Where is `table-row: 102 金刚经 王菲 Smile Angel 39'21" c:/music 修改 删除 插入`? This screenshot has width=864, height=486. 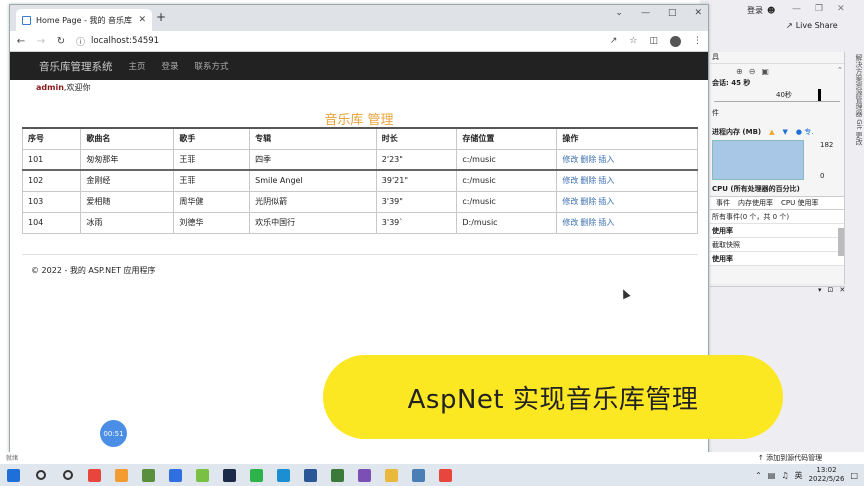
table-row: 102 金刚经 王菲 Smile Angel 39'21" c:/music 修改 删除 插入 is located at coordinates (359, 180).